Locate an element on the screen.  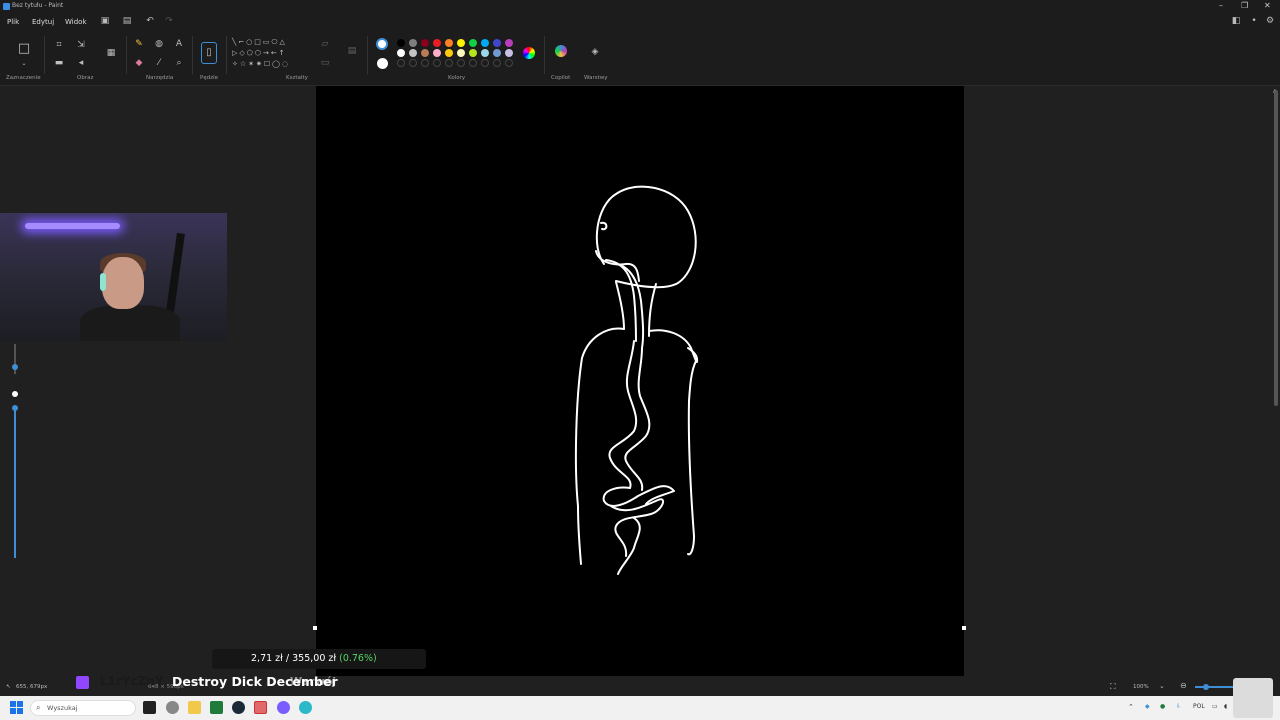
close-button: ✕ is located at coordinates (1267, 5).